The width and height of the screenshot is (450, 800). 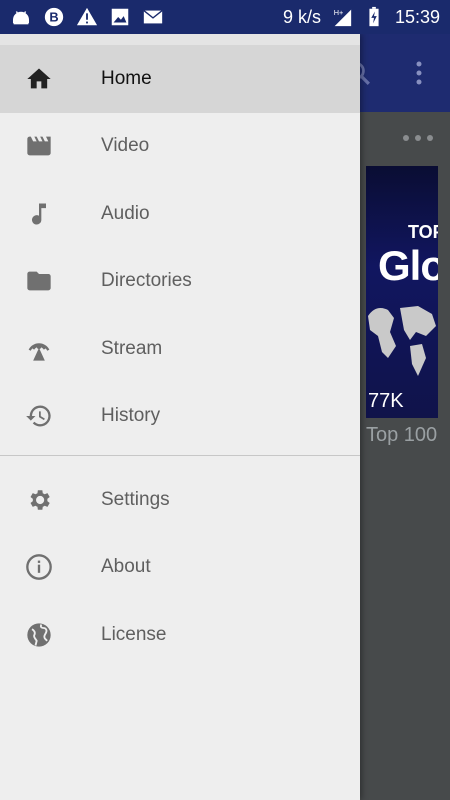 I want to click on warning-icon, so click(x=87, y=17).